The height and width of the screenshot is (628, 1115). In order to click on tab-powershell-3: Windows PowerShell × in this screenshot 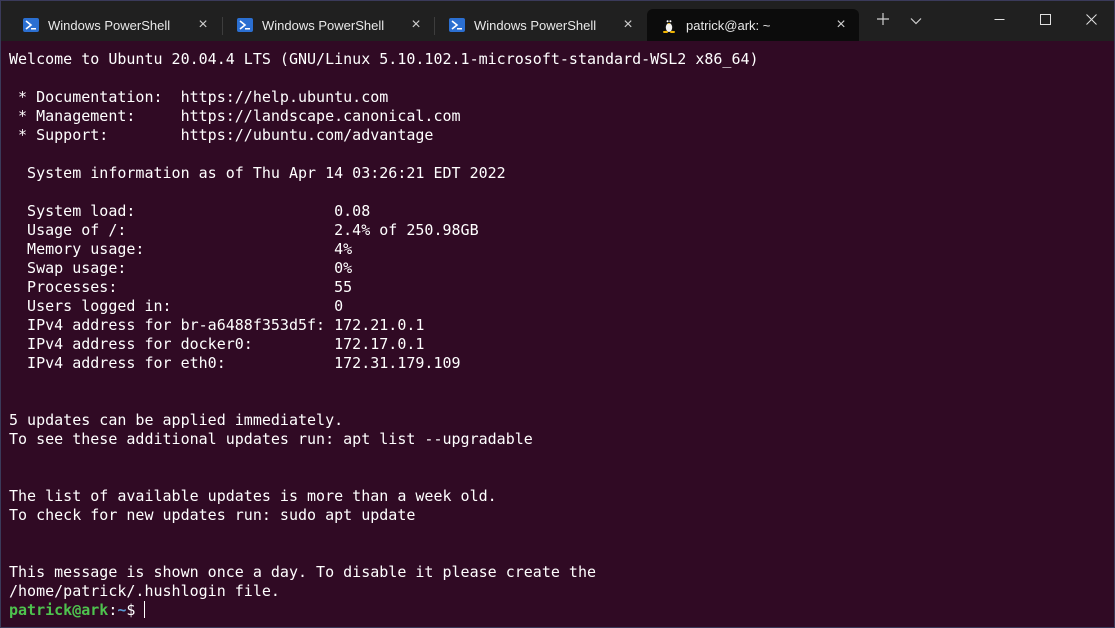, I will do `click(540, 25)`.